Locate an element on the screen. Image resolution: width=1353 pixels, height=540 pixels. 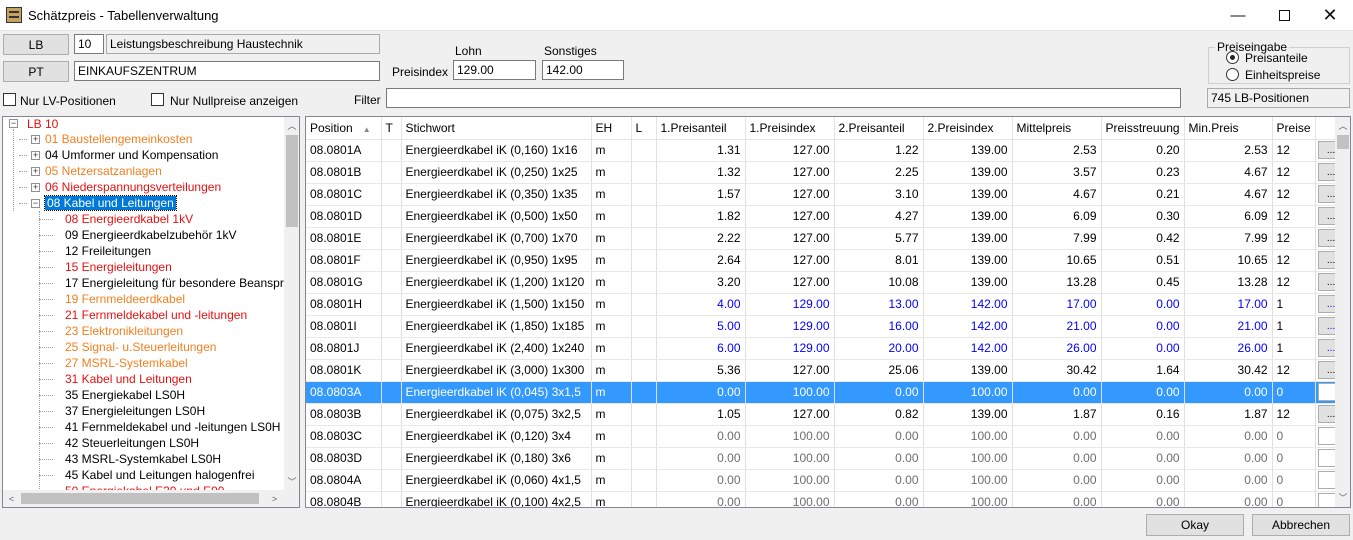
cell-p1: 5.00 is located at coordinates (701, 326).